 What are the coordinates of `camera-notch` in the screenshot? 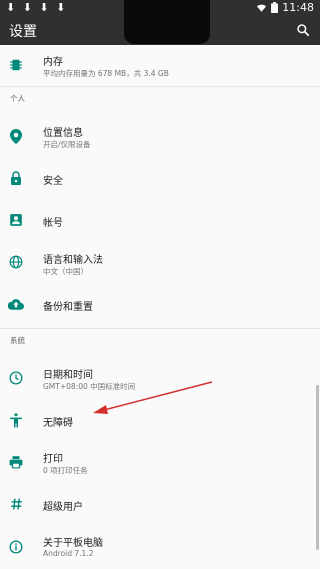 It's located at (167, 22).